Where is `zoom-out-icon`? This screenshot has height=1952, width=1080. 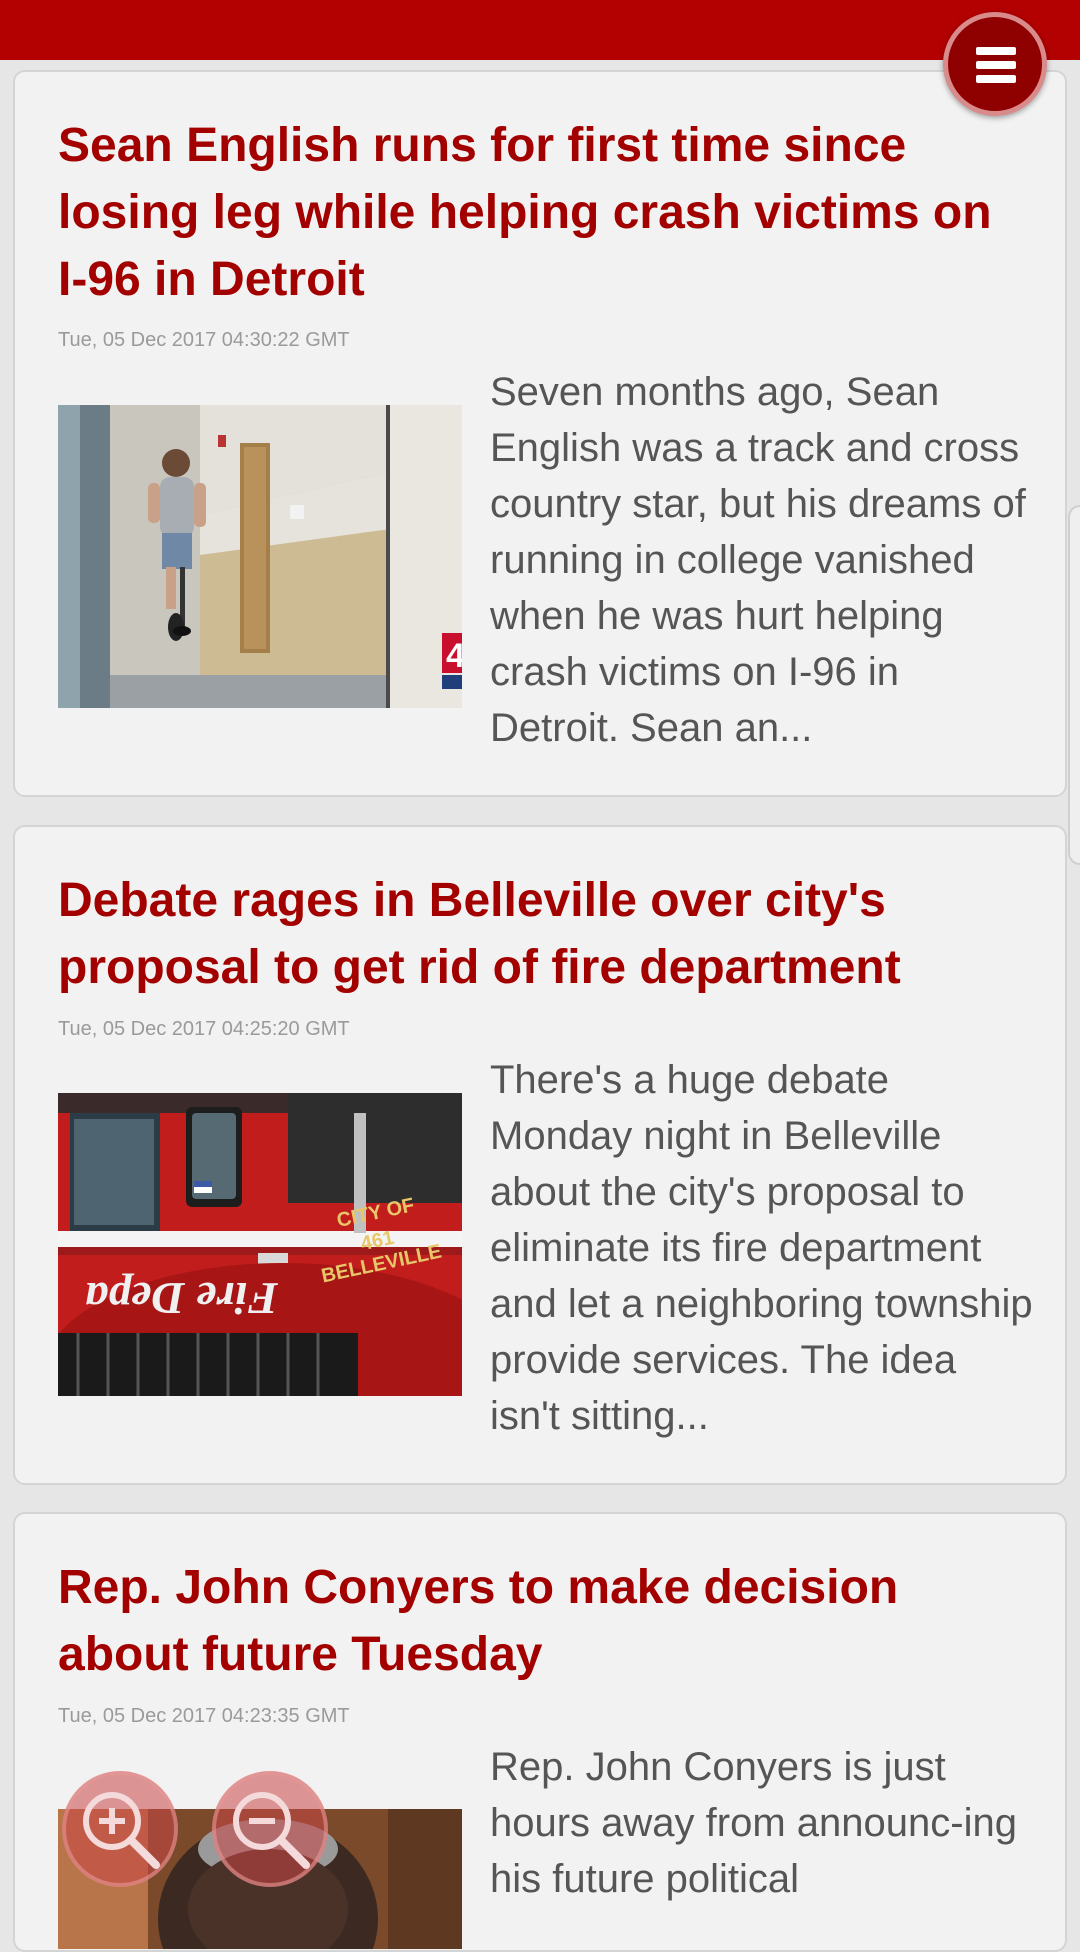
zoom-out-icon is located at coordinates (271, 1830).